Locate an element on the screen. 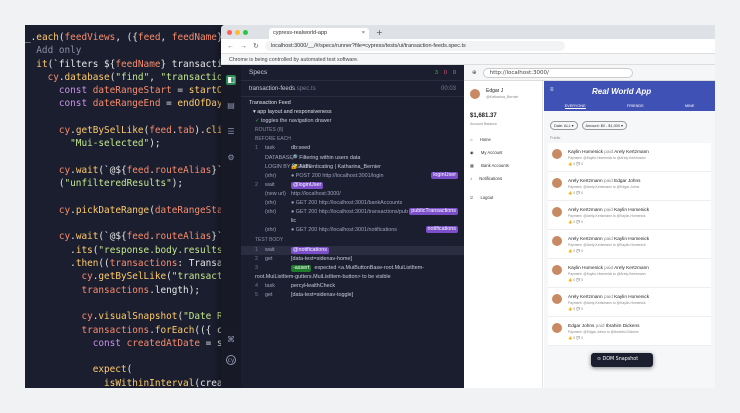 The height and width of the screenshot is (413, 740). browser-tab: cypress-realworld-app × is located at coordinates (319, 33).